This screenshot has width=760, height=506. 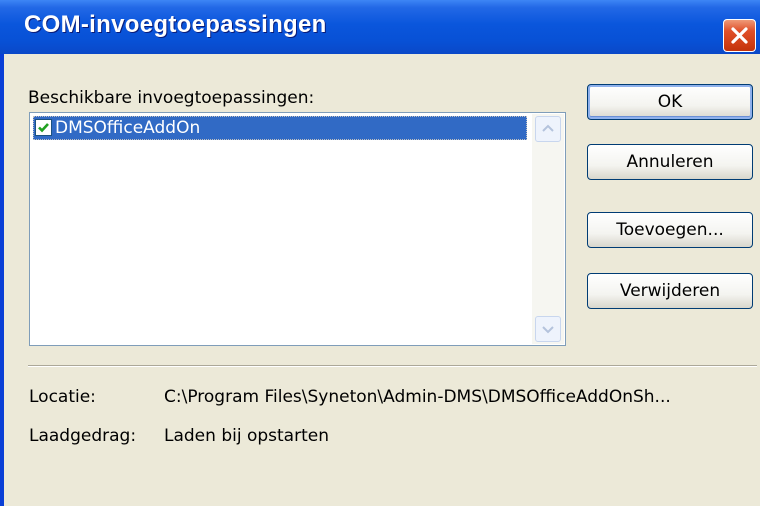 I want to click on close-button, so click(x=739, y=35).